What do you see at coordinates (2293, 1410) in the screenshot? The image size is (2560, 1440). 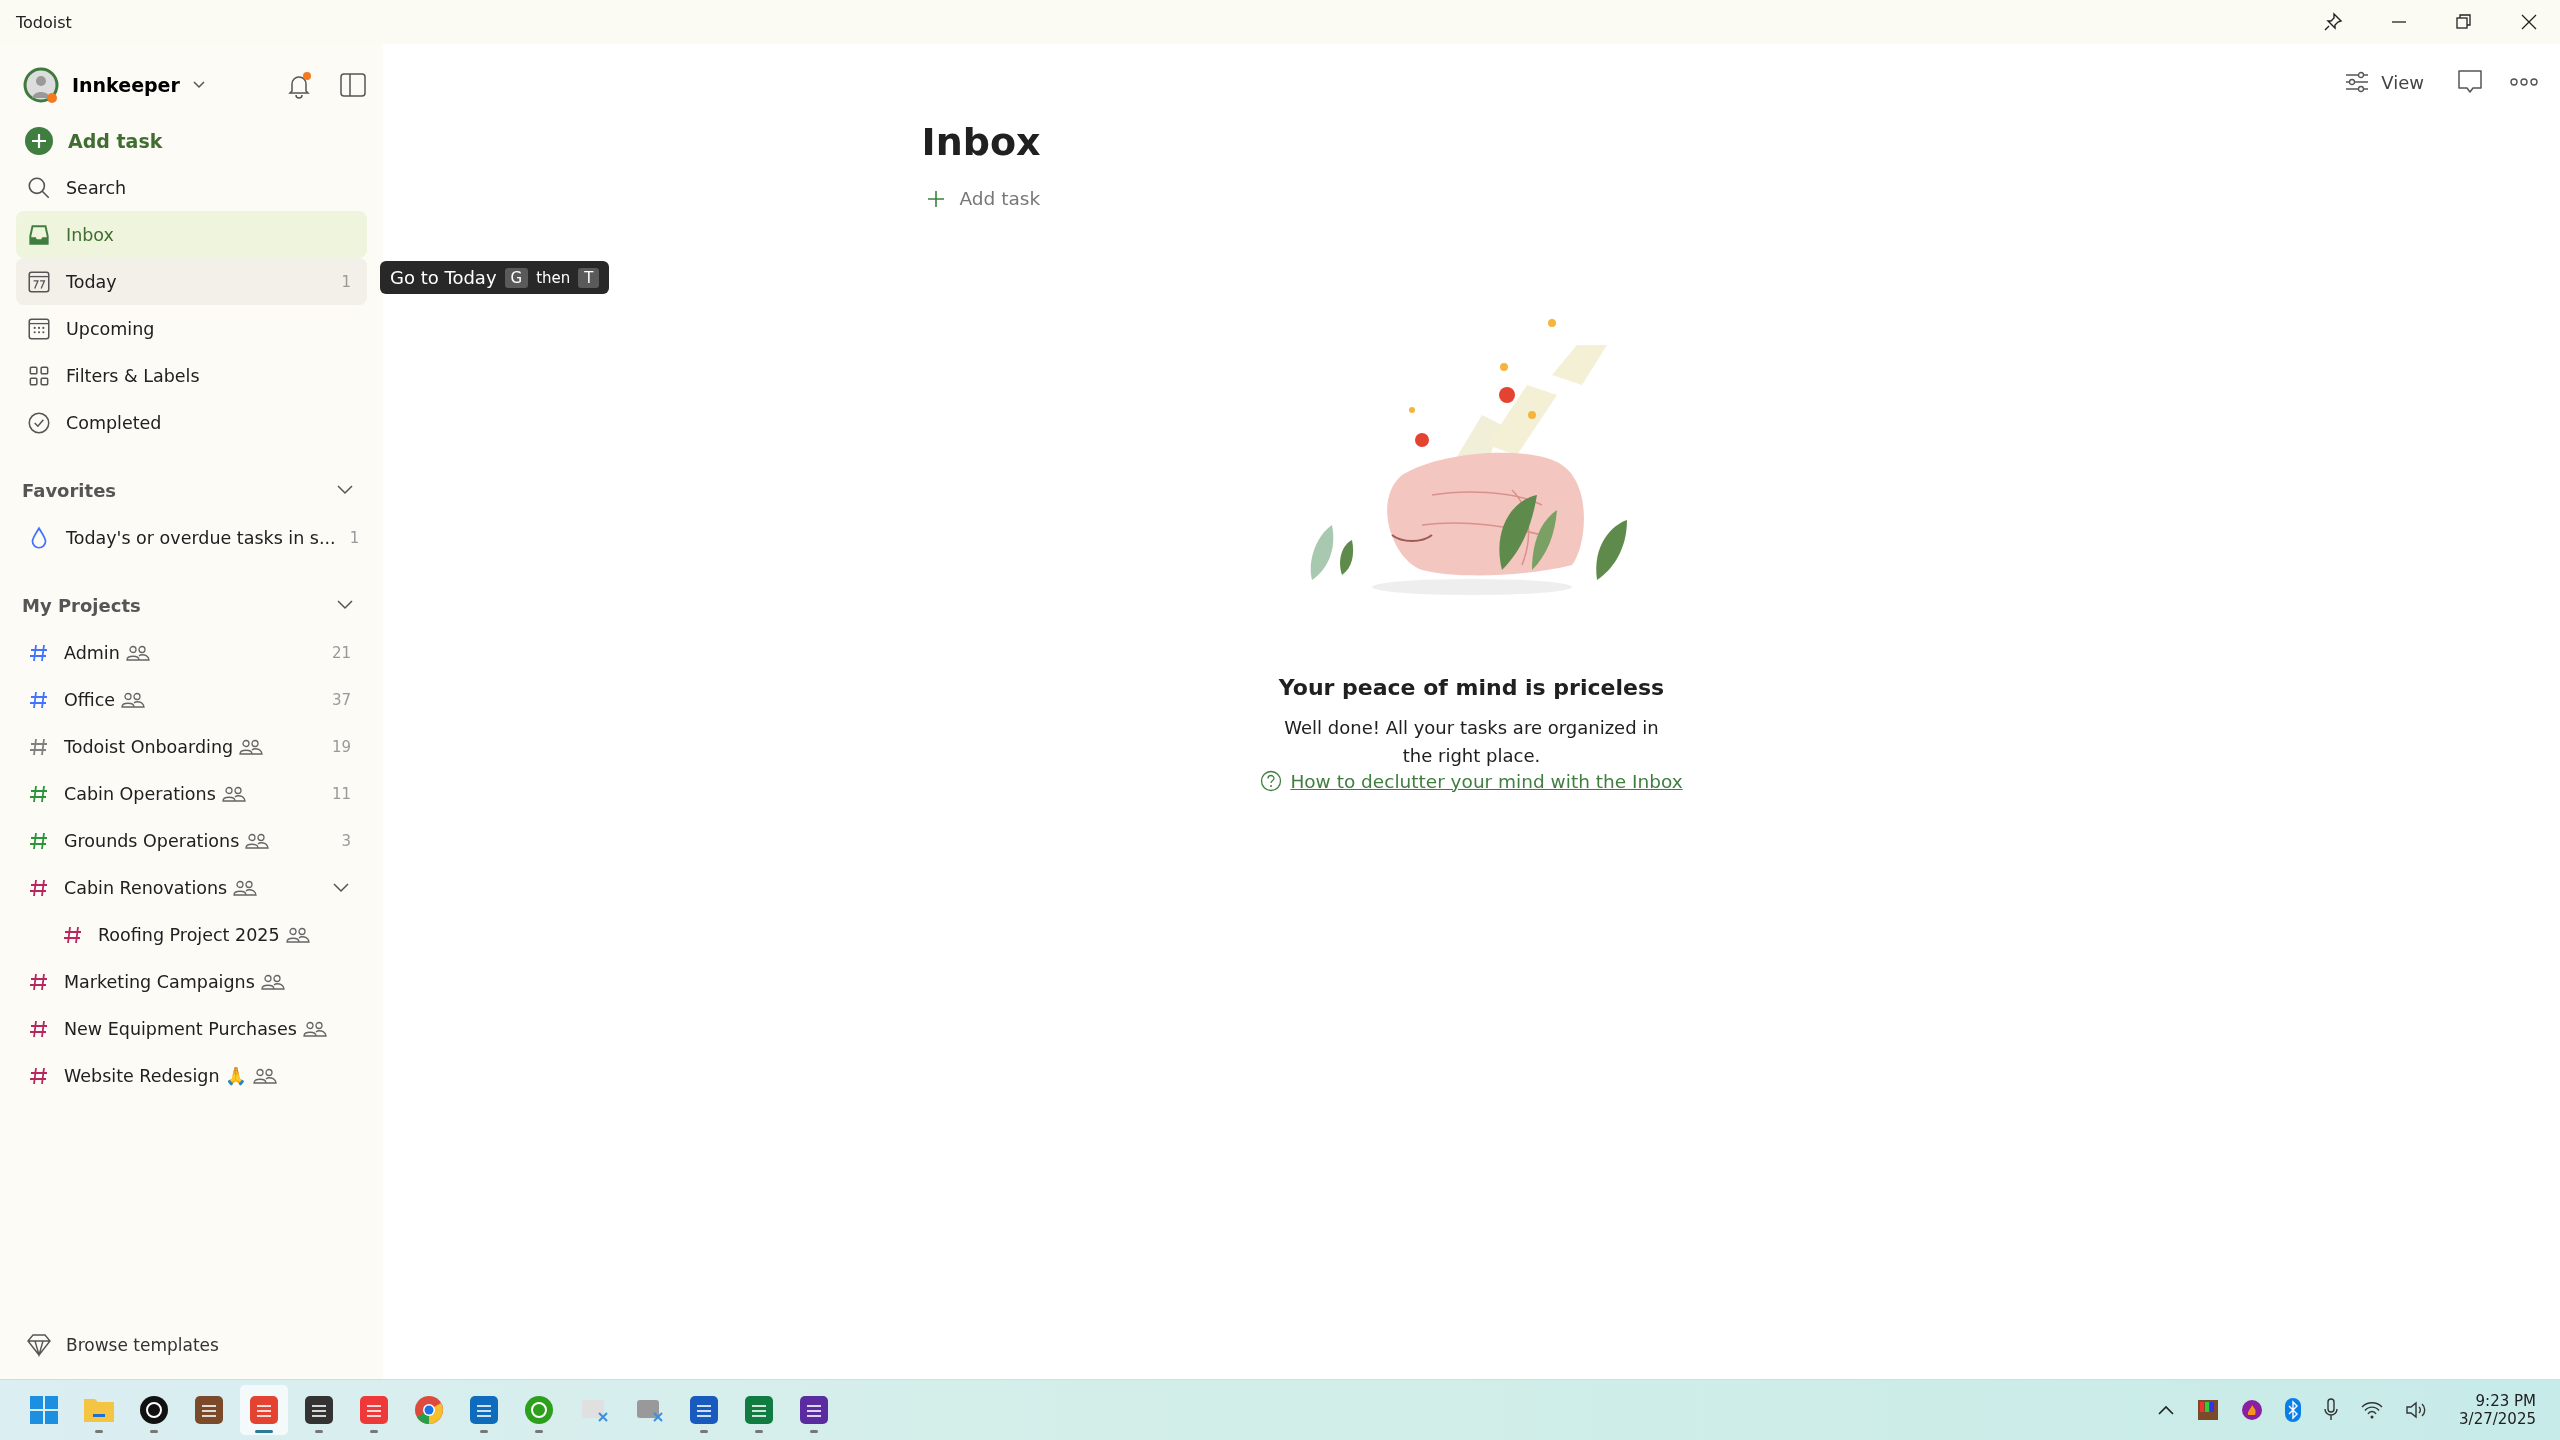 I see `bluetooth-icon` at bounding box center [2293, 1410].